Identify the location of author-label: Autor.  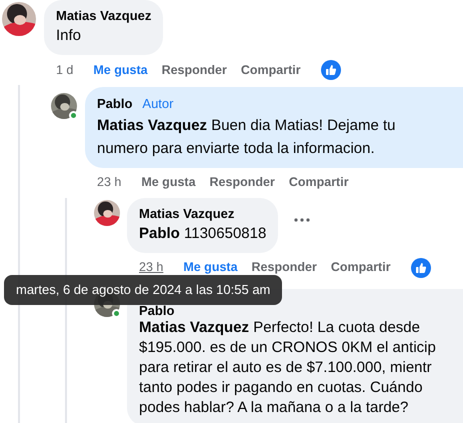
(158, 104).